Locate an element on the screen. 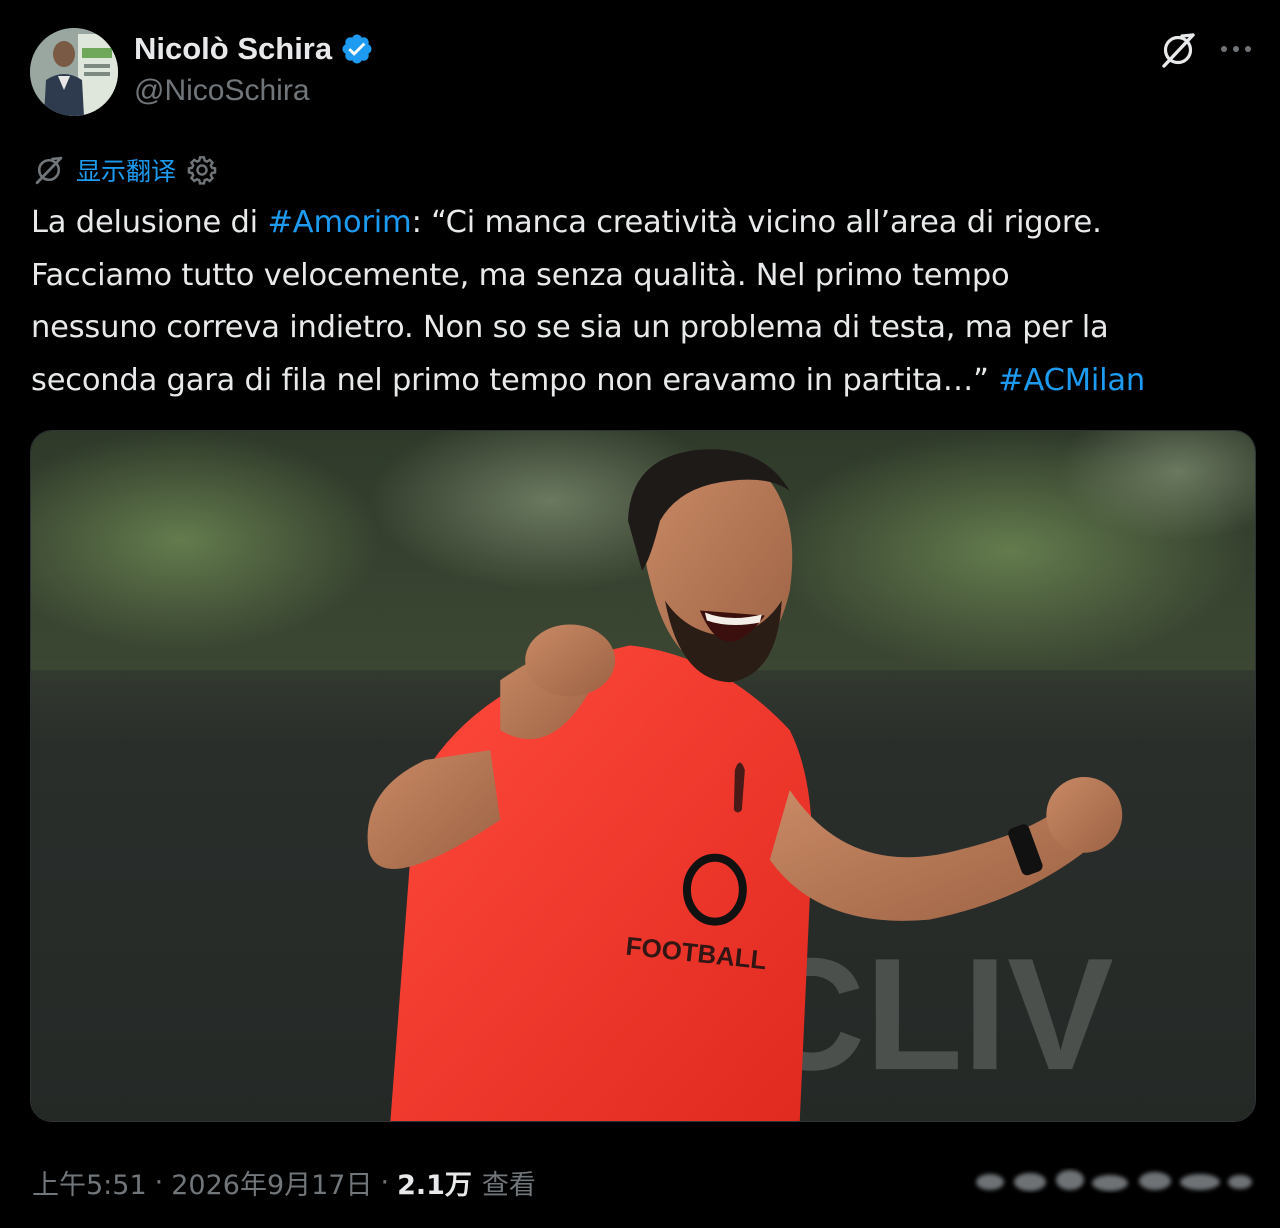  tweet-time: 上午5:51 is located at coordinates (89, 1182).